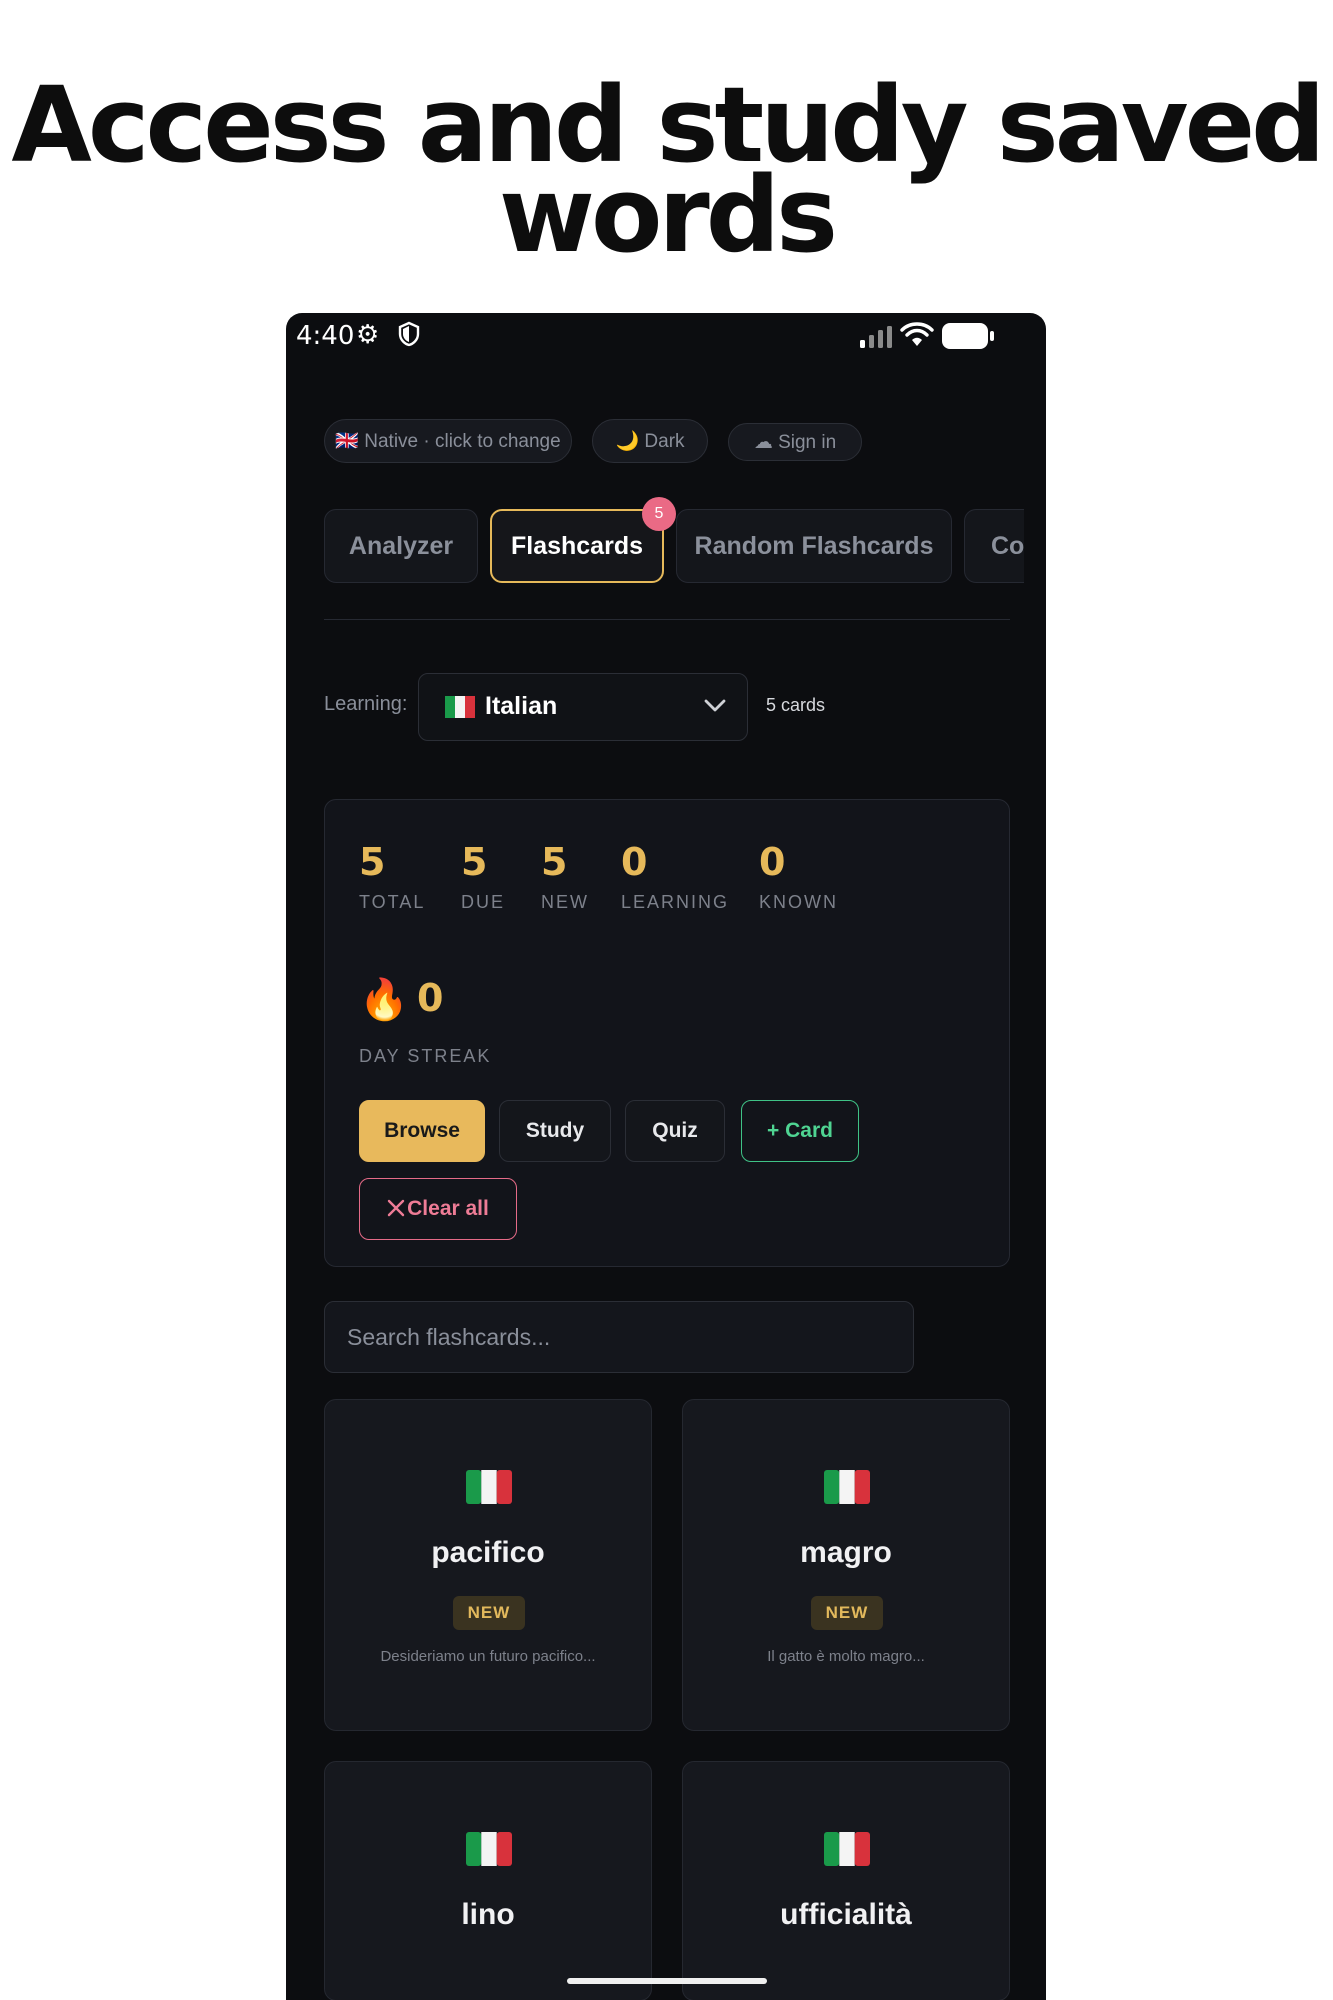  What do you see at coordinates (430, 998) in the screenshot?
I see `streak-value: 0` at bounding box center [430, 998].